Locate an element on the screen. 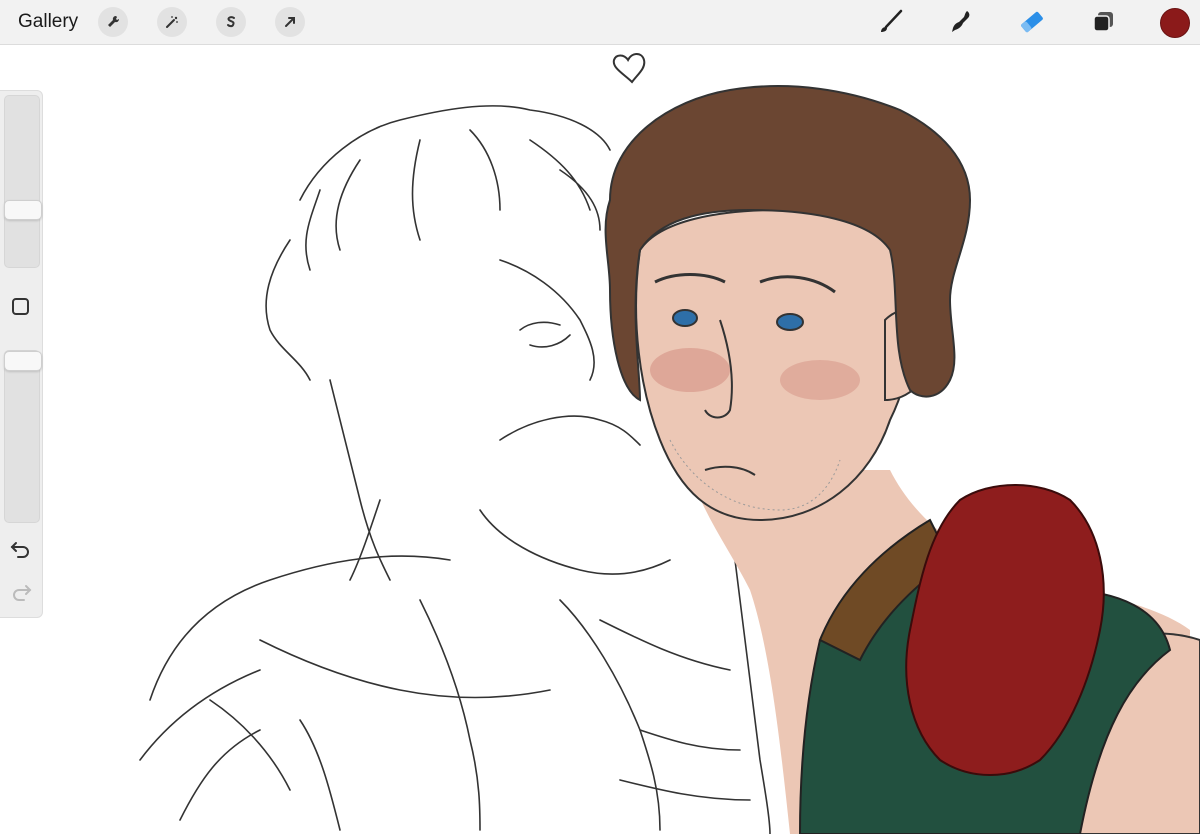 The width and height of the screenshot is (1200, 834). eraser-icon is located at coordinates (1032, 22).